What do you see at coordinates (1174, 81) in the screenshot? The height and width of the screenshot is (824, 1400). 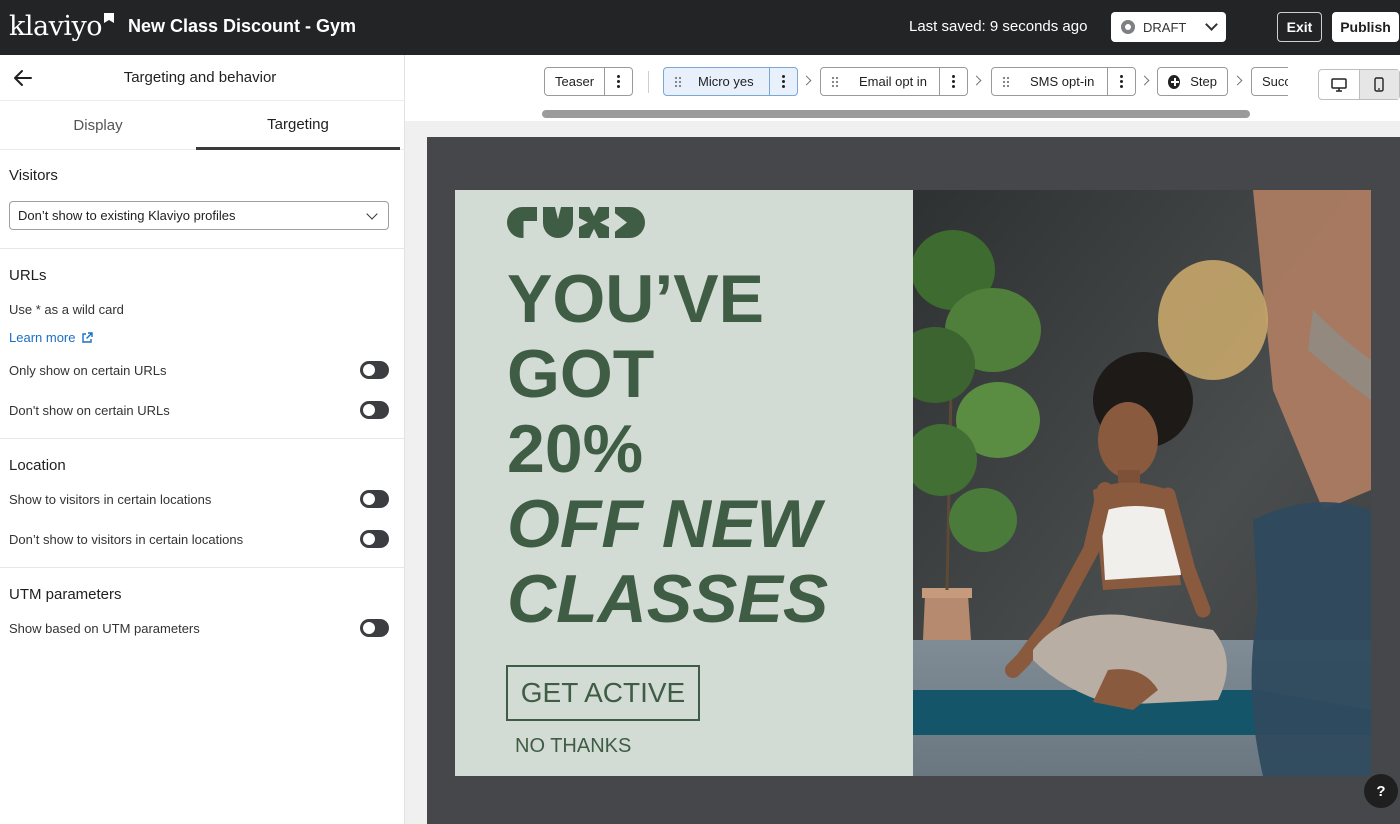 I see `plus-icon` at bounding box center [1174, 81].